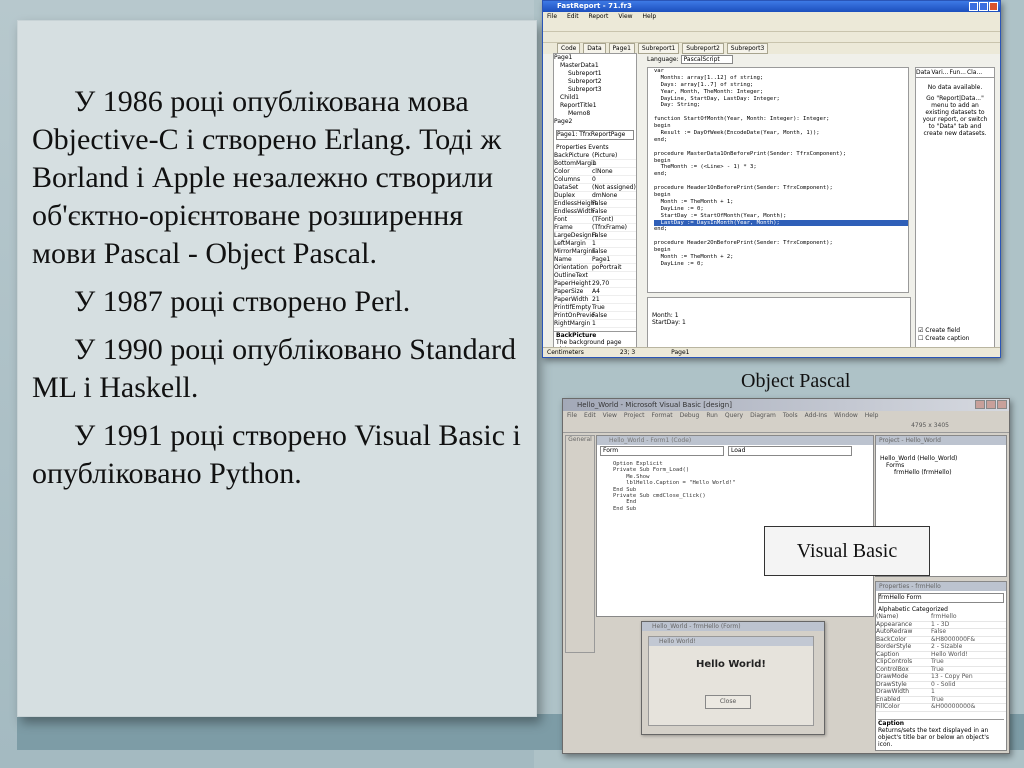  What do you see at coordinates (595, 276) in the screenshot?
I see `property-row: OutlineText` at bounding box center [595, 276].